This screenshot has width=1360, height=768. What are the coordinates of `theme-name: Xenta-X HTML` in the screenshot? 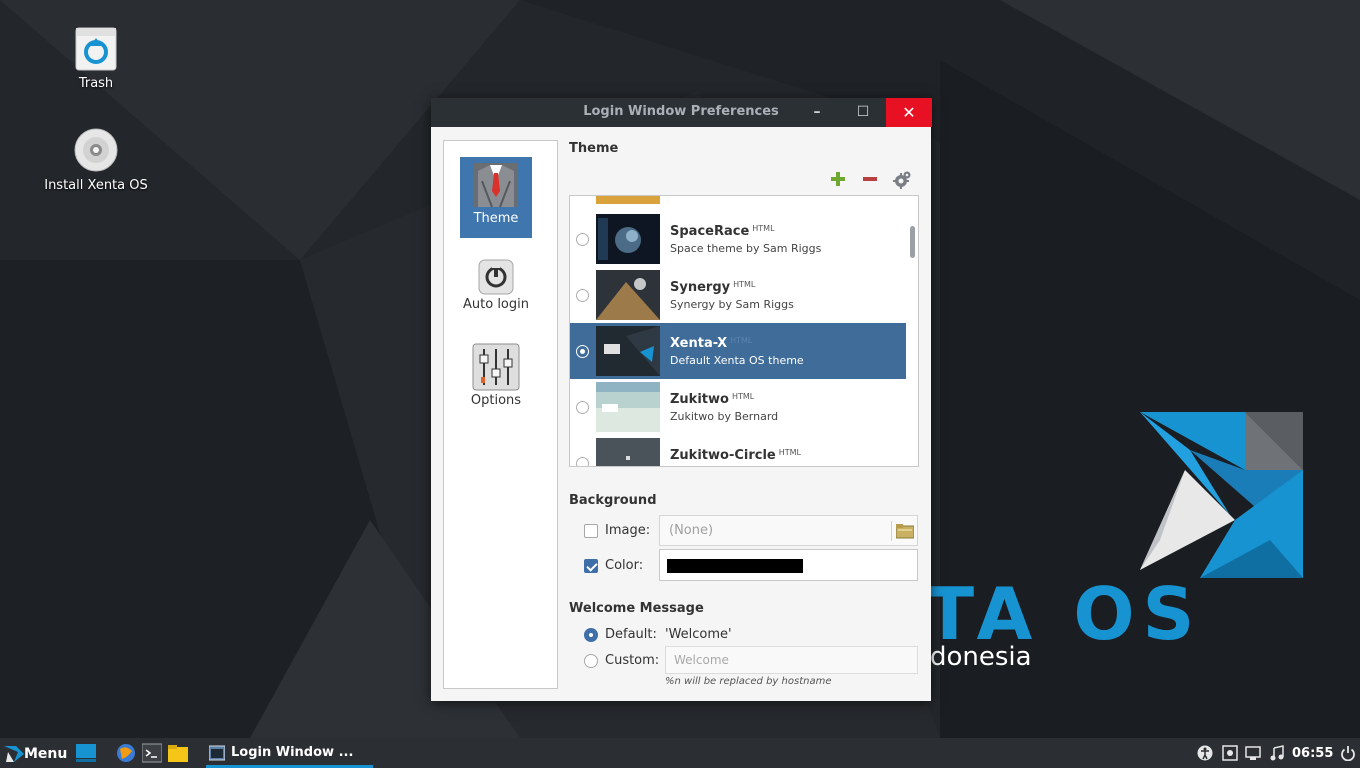 It's located at (711, 343).